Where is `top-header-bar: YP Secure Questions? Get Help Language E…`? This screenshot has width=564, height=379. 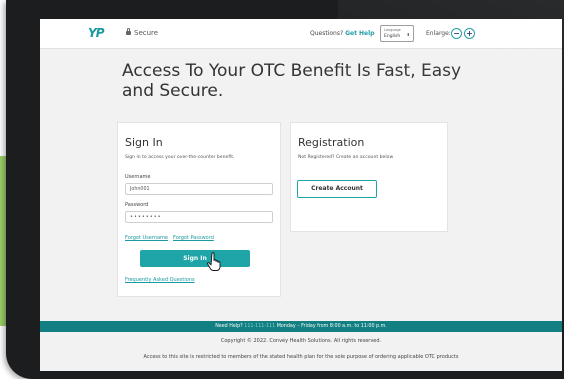
top-header-bar: YP Secure Questions? Get Help Language E… is located at coordinates (301, 34).